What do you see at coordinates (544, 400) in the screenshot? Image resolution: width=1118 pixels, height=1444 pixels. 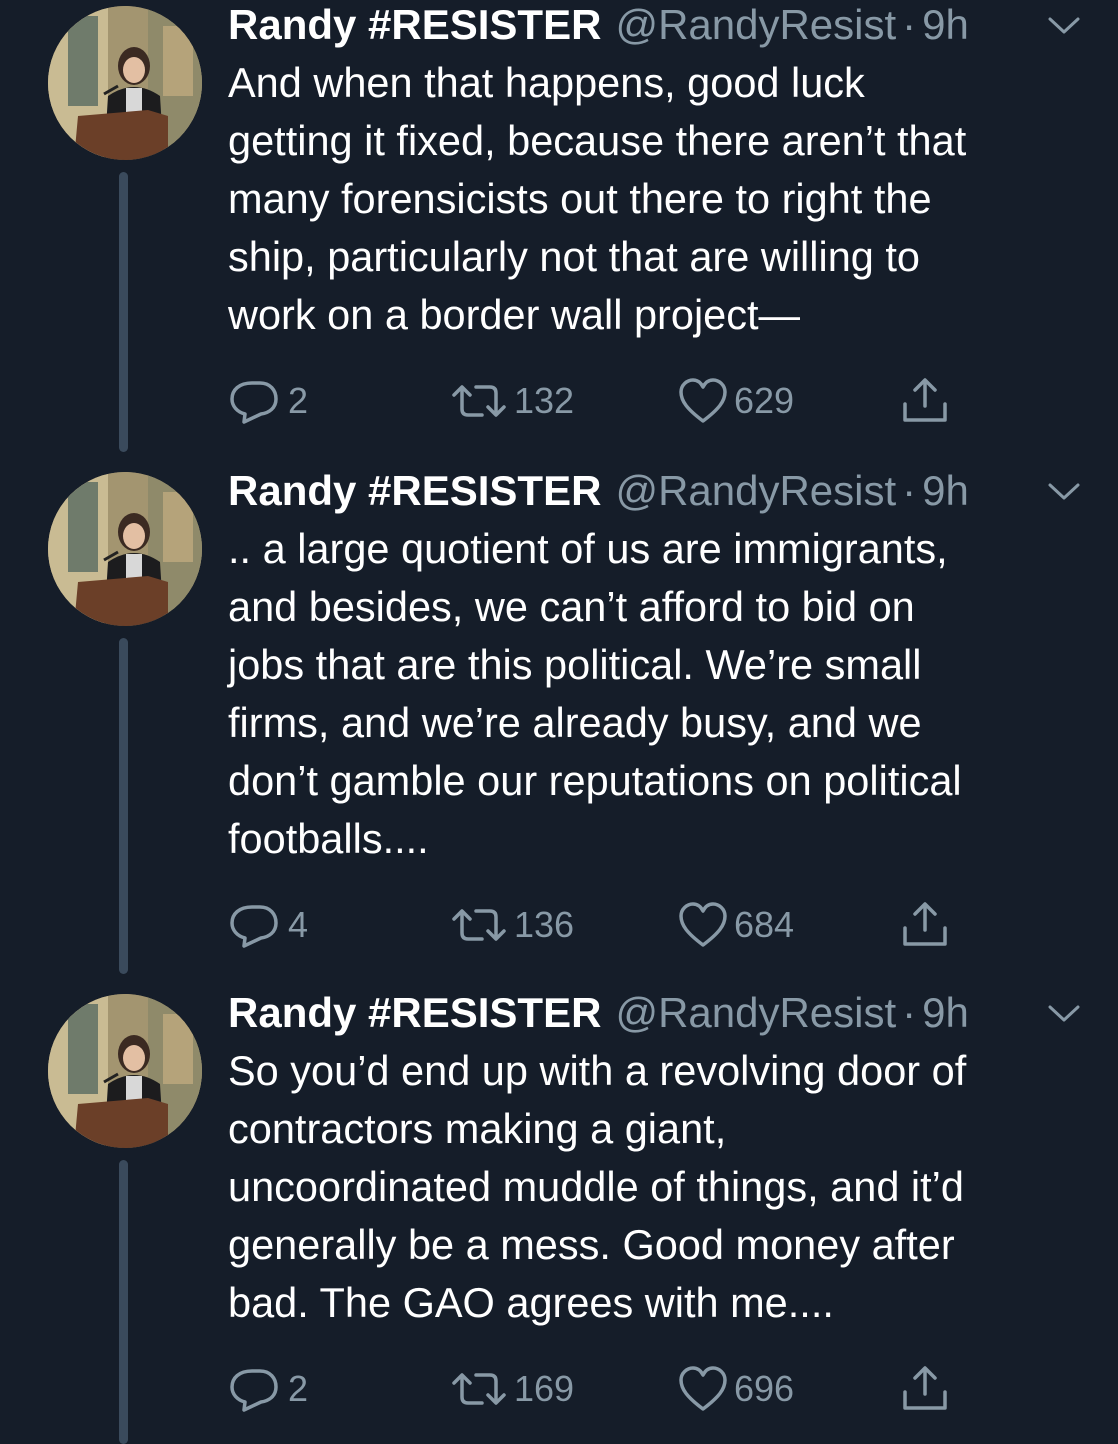 I see `retweet-count: 132` at bounding box center [544, 400].